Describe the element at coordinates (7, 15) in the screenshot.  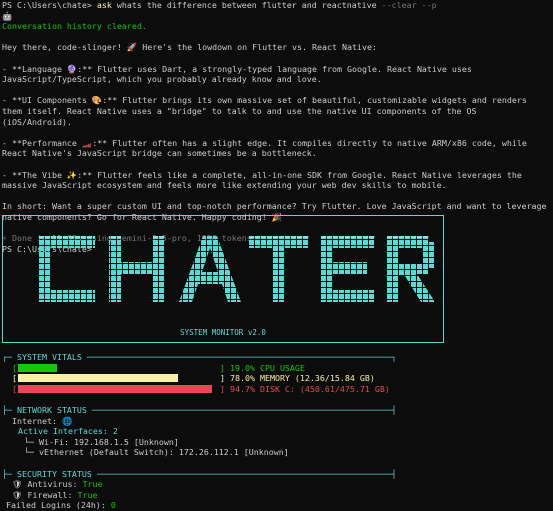
I see `bot-emoji: 🤖` at that location.